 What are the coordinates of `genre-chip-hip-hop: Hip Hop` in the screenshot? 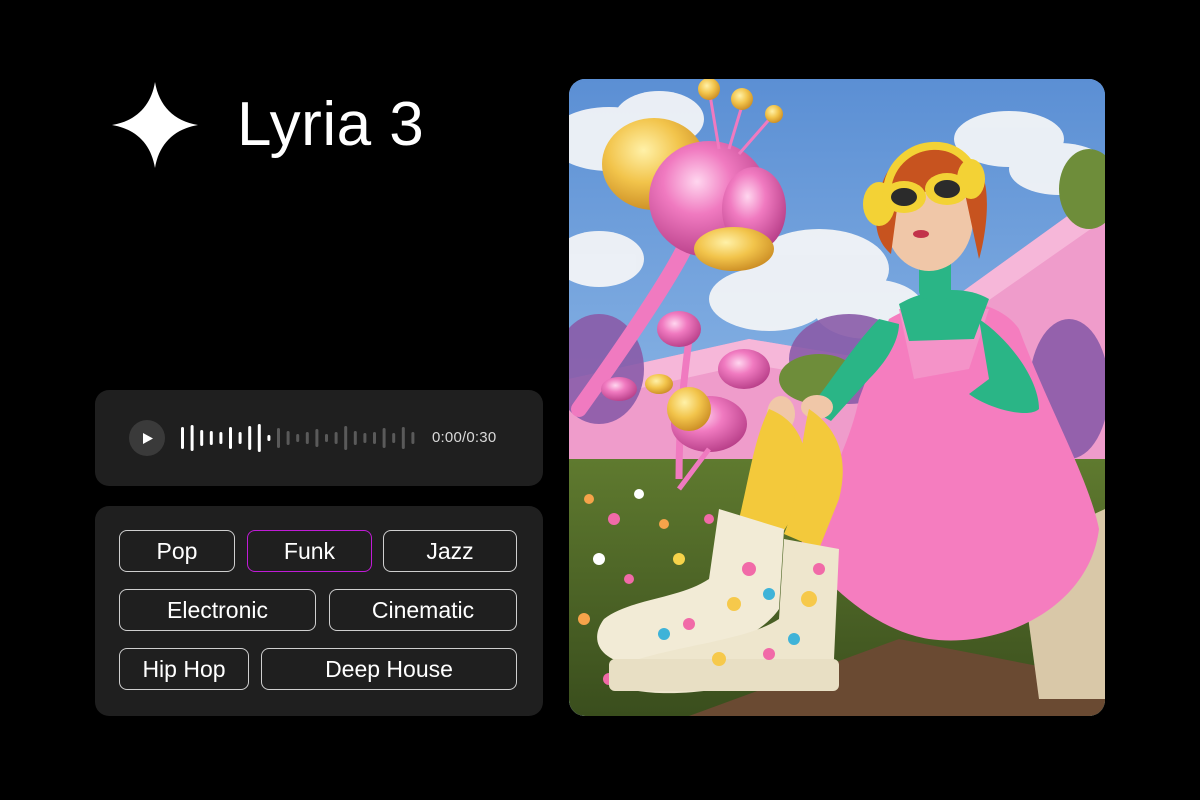 It's located at (184, 669).